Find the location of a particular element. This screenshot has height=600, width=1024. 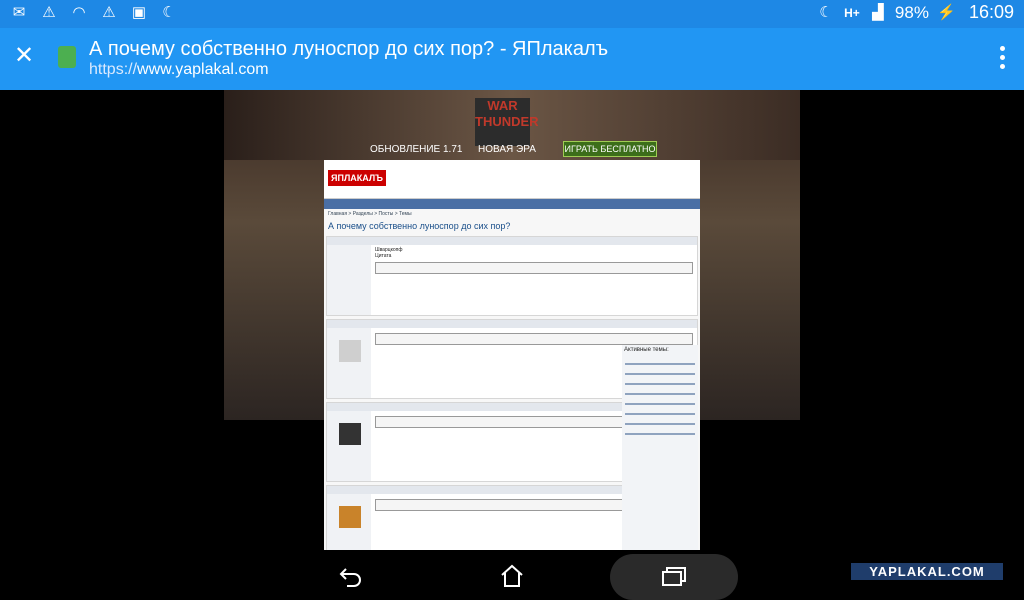

forum-post: Шварцкопф Цитата is located at coordinates (512, 276).